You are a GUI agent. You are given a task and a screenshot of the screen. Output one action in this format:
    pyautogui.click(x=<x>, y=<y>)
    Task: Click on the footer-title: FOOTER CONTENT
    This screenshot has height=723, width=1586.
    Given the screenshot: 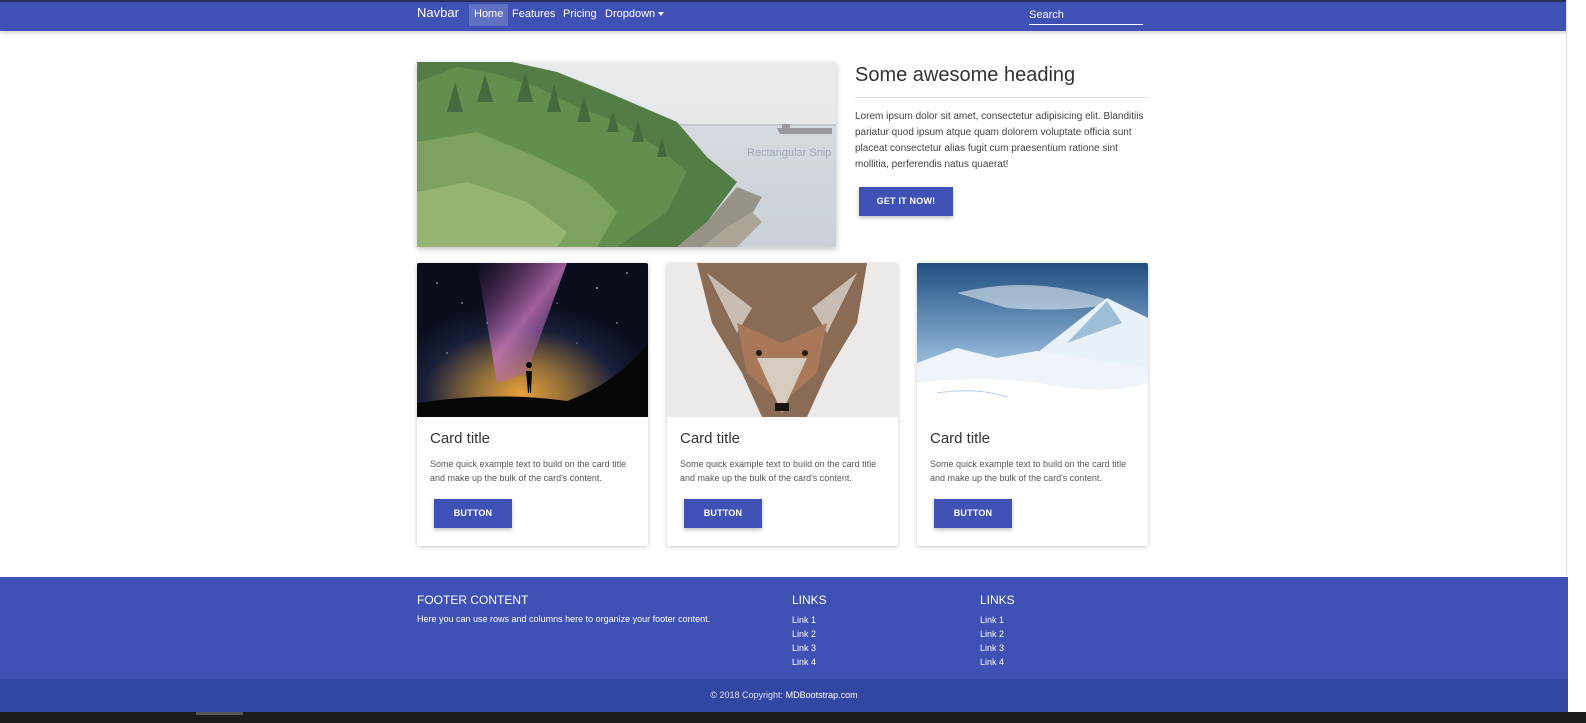 What is the action you would take?
    pyautogui.click(x=473, y=600)
    